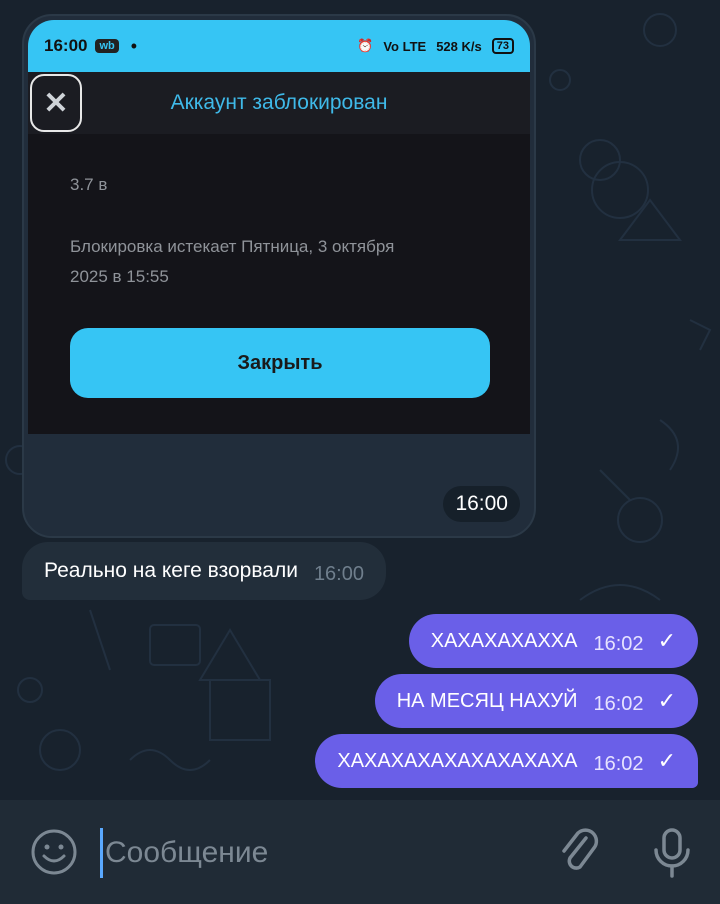 The height and width of the screenshot is (904, 720). What do you see at coordinates (457, 760) in the screenshot?
I see `message-text: ХАХАХАХАХАХАХАХАХА` at bounding box center [457, 760].